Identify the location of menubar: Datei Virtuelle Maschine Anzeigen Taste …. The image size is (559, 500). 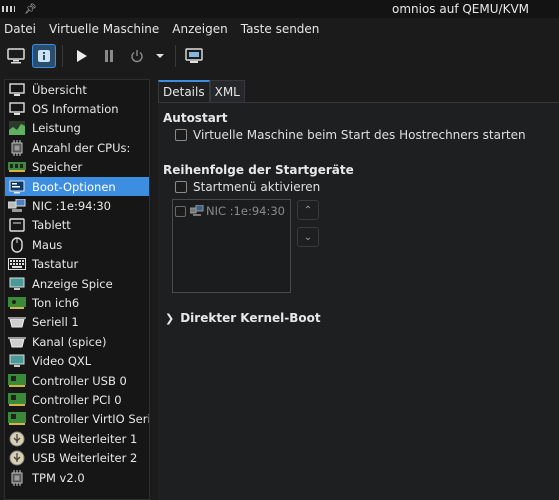
(279, 29).